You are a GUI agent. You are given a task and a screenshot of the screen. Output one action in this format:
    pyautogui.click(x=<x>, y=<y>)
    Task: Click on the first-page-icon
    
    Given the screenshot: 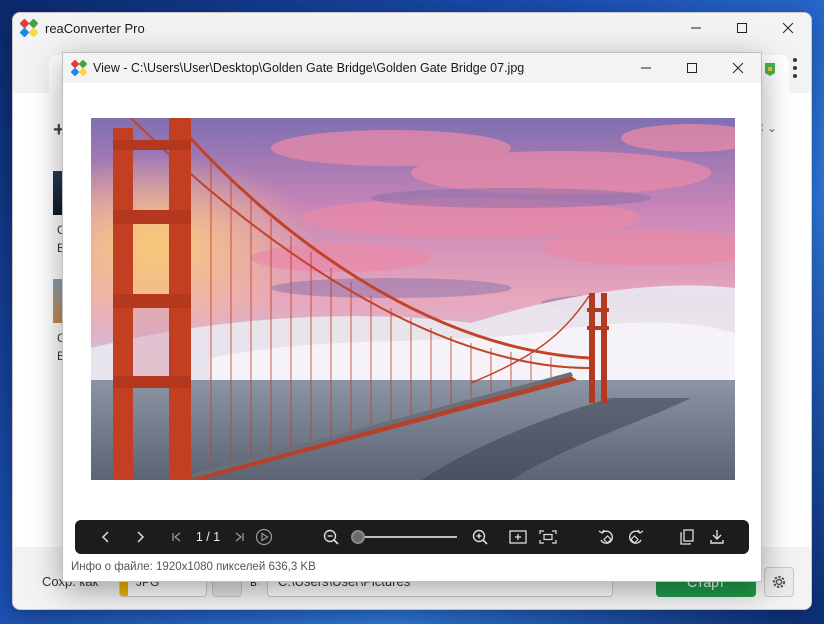 What is the action you would take?
    pyautogui.click(x=176, y=537)
    